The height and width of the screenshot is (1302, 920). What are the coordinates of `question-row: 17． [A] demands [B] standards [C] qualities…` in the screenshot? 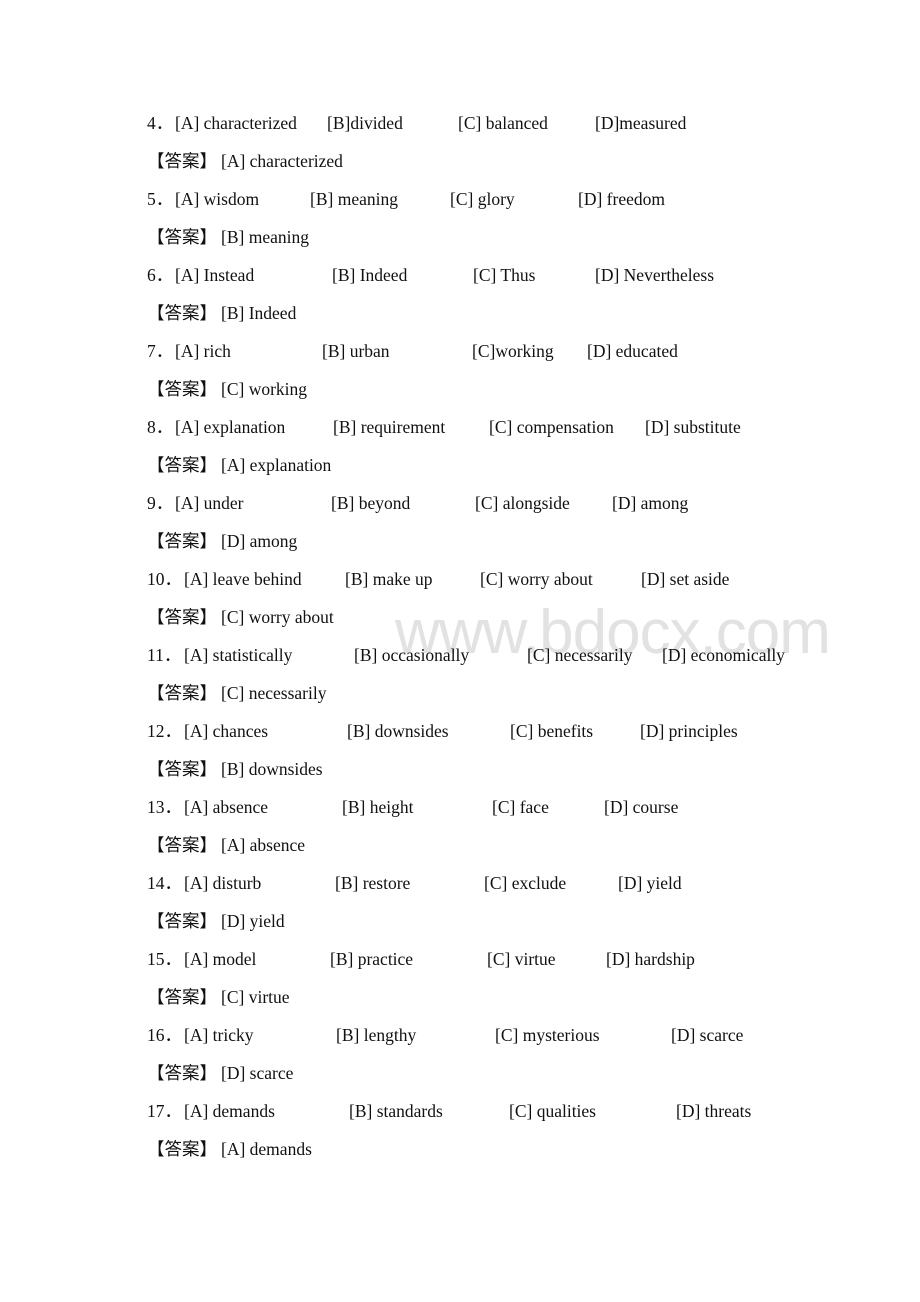 It's located at (460, 1111).